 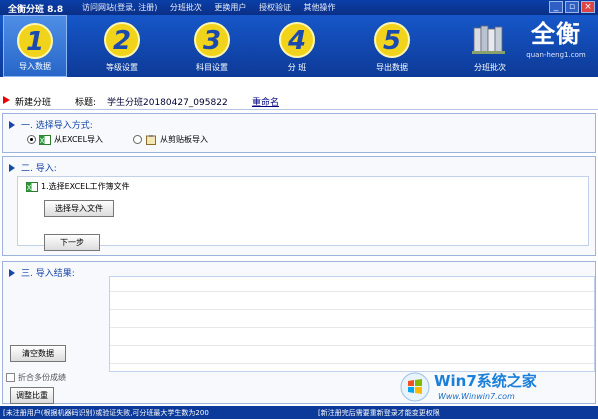 I want to click on brand-logo: 全衡 quan-heng1.com, so click(x=556, y=46).